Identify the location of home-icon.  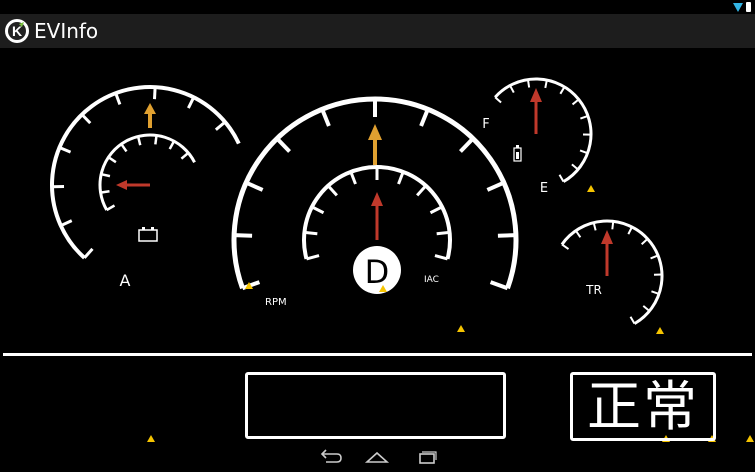
(377, 457).